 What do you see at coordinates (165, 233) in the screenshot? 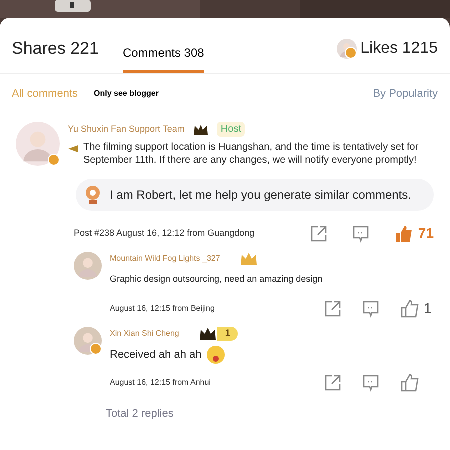
I see `post-meta: Post #238 August 16, 12:12 from Guangdong` at bounding box center [165, 233].